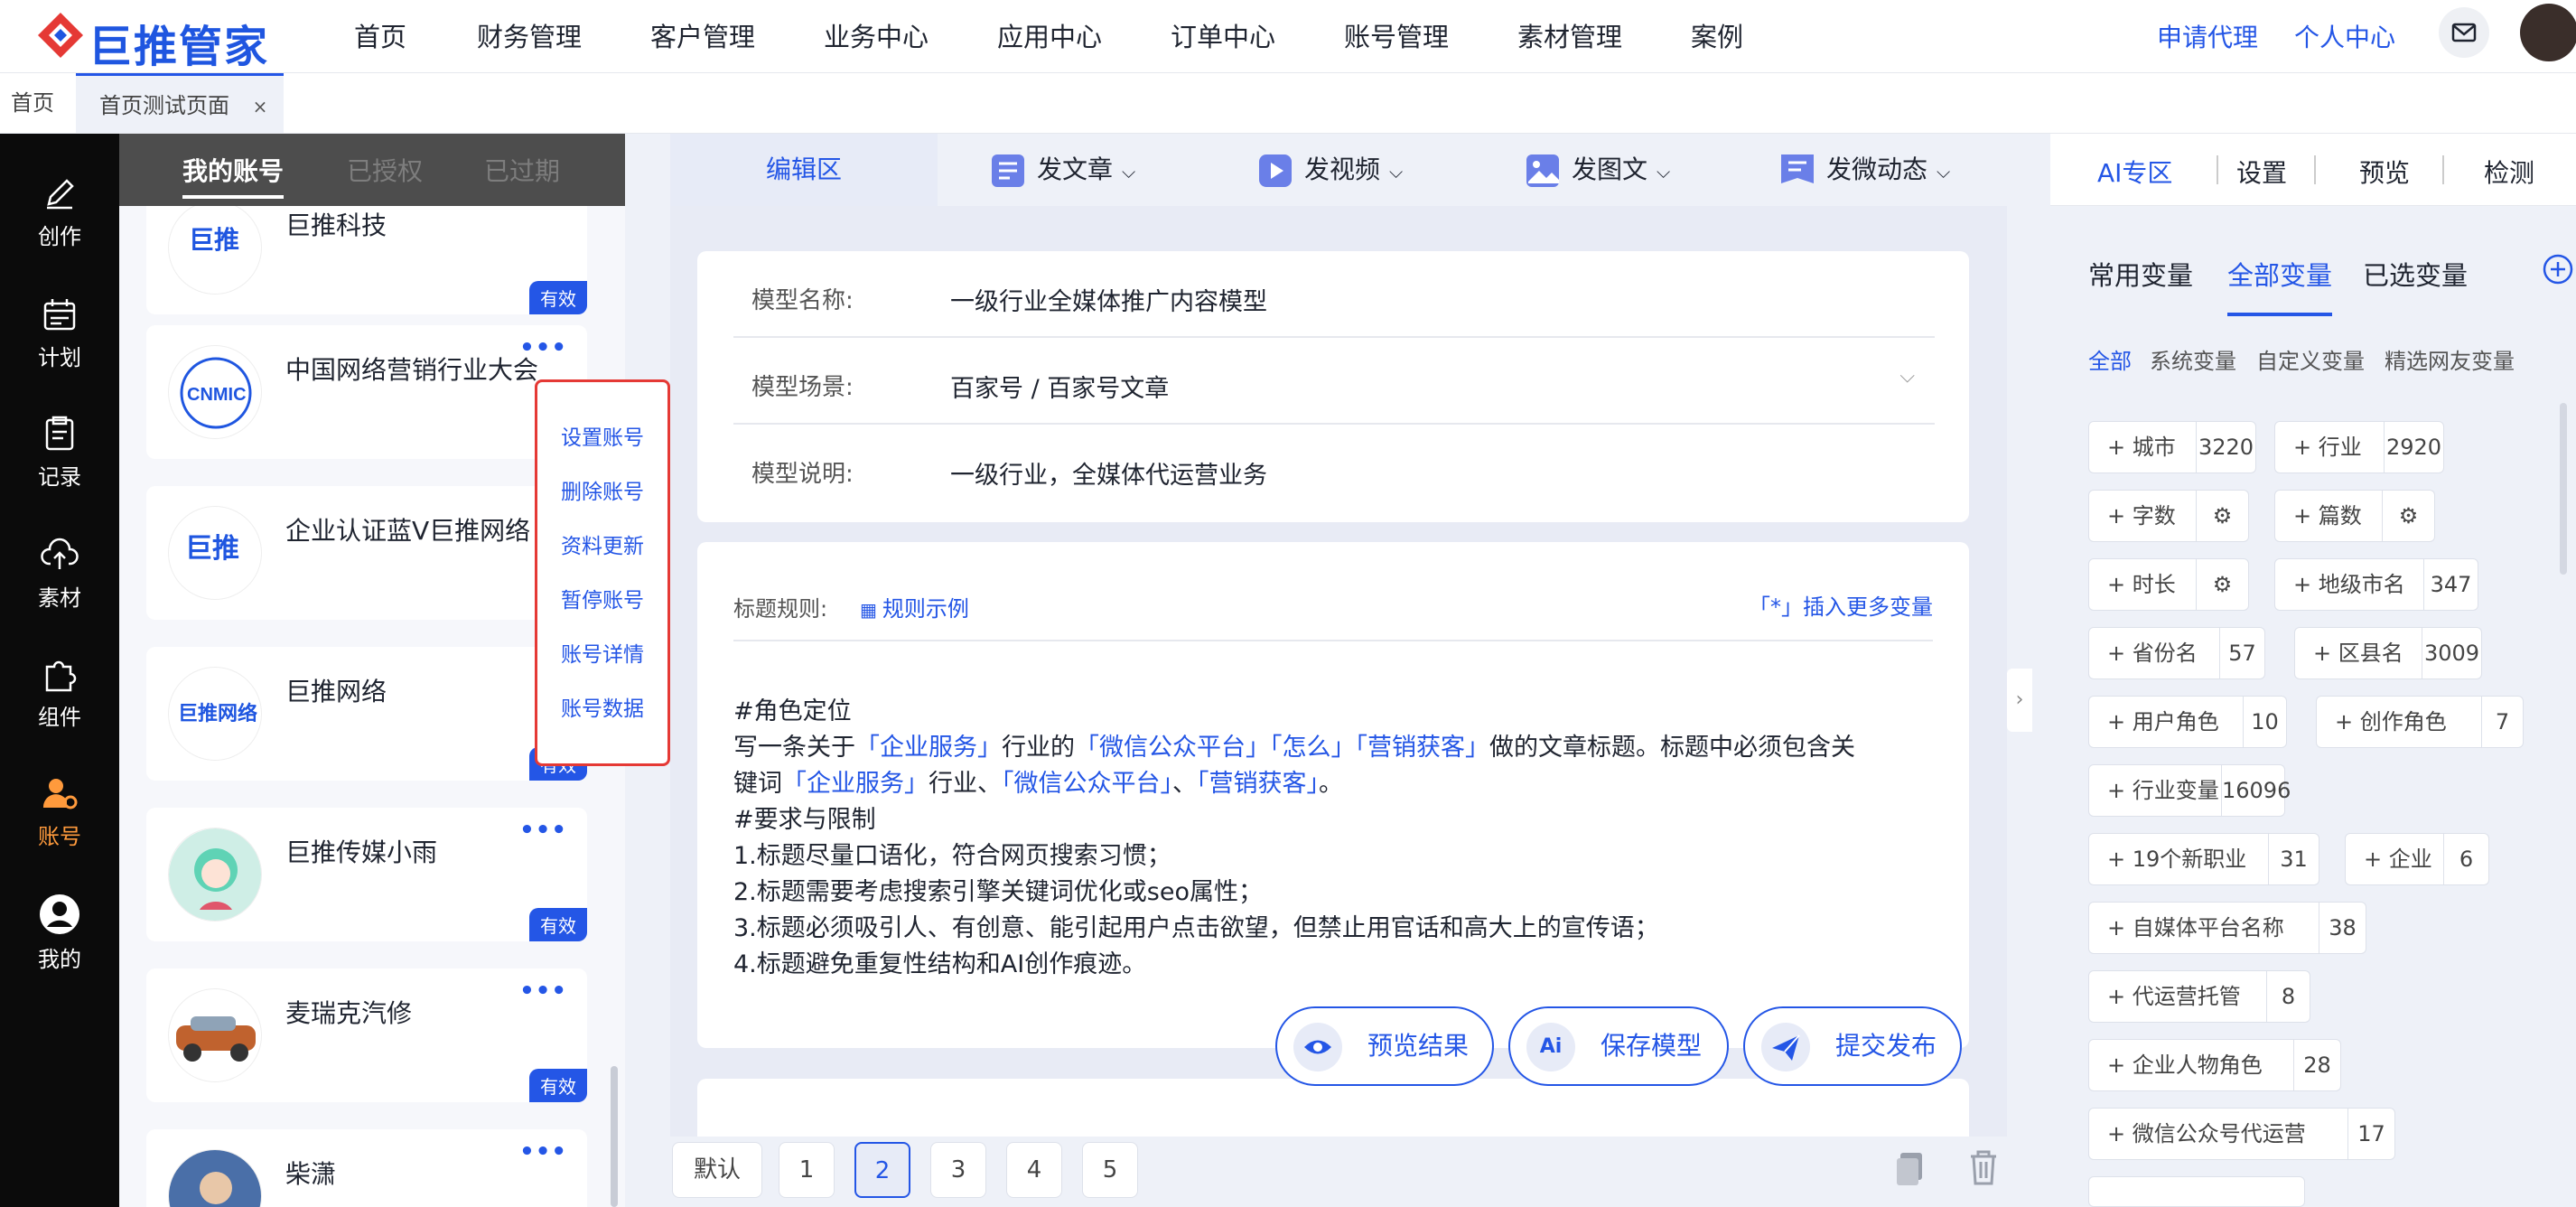 The height and width of the screenshot is (1207, 2576). Describe the element at coordinates (1110, 1170) in the screenshot. I see `page-button: 5` at that location.